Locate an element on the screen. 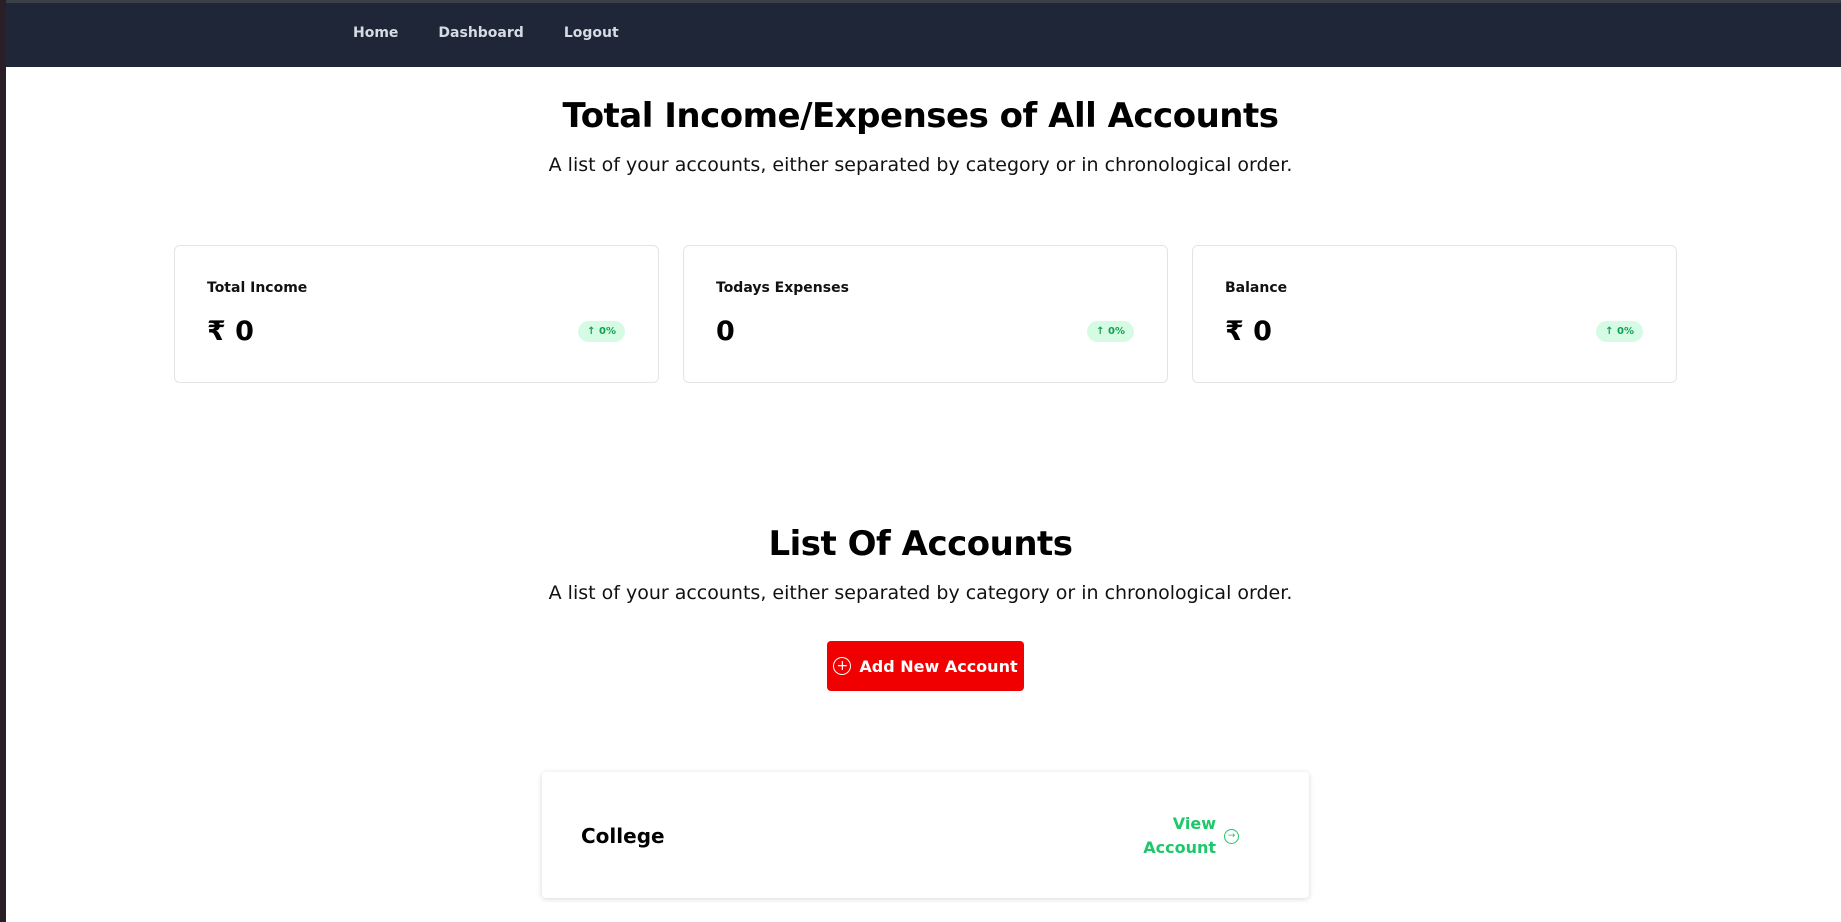 This screenshot has width=1841, height=922. add-button-label: Add New Account is located at coordinates (938, 666).